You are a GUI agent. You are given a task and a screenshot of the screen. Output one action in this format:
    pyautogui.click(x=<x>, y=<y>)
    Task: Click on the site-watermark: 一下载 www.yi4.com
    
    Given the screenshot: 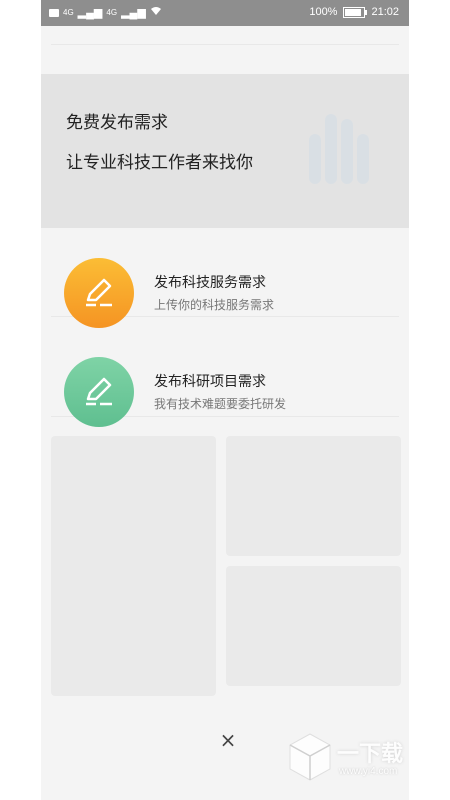 What is the action you would take?
    pyautogui.click(x=362, y=757)
    